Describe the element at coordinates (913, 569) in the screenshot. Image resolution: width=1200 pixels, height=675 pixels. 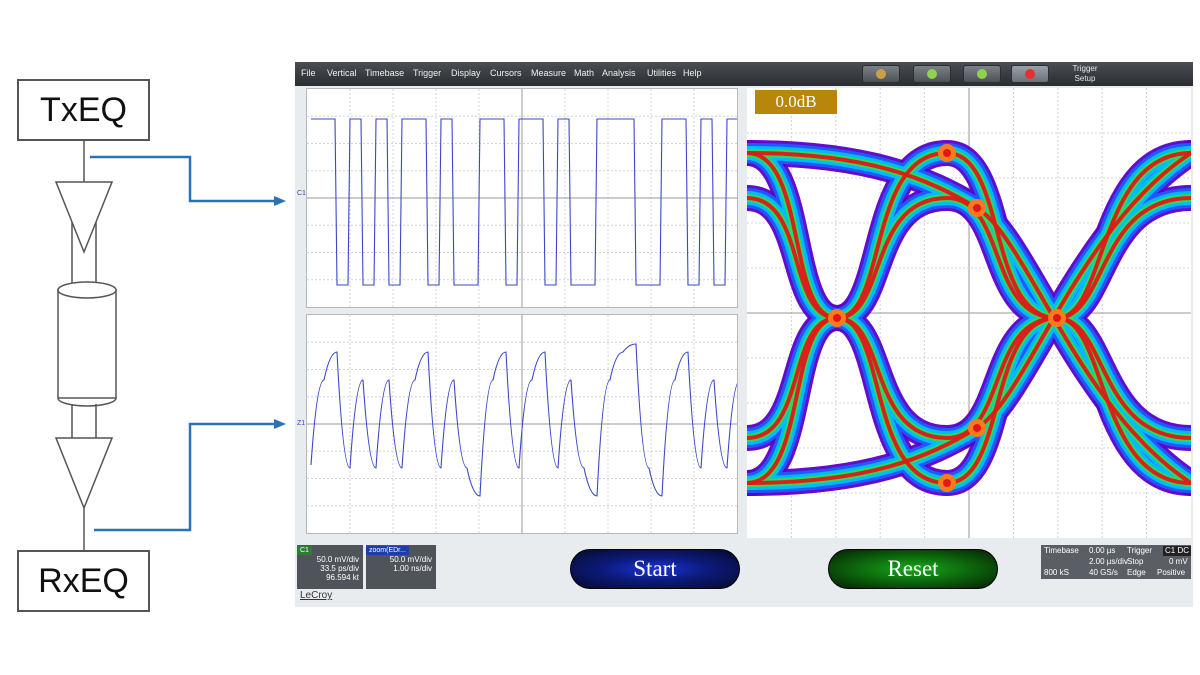
I see `reset-button: Reset` at that location.